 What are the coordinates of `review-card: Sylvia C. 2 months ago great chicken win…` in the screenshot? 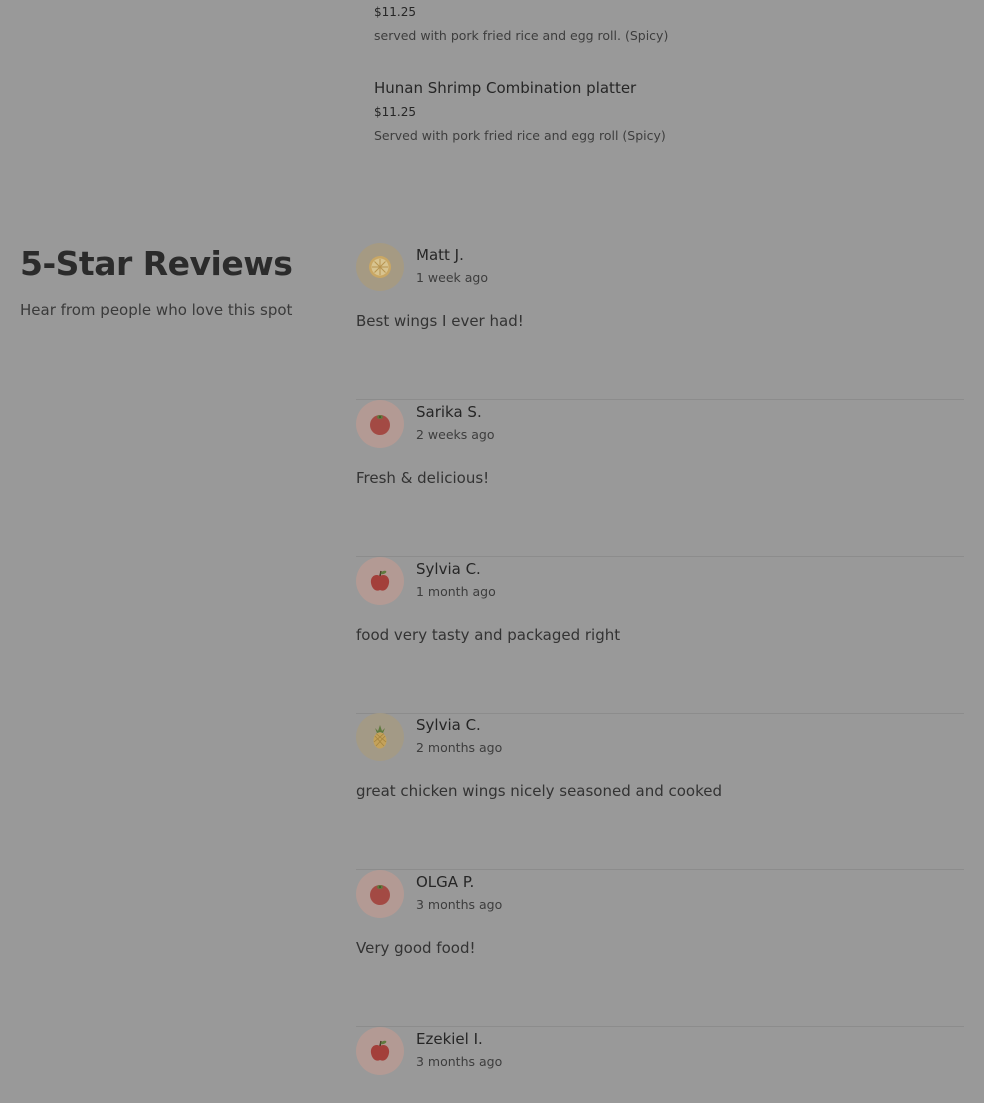 It's located at (660, 791).